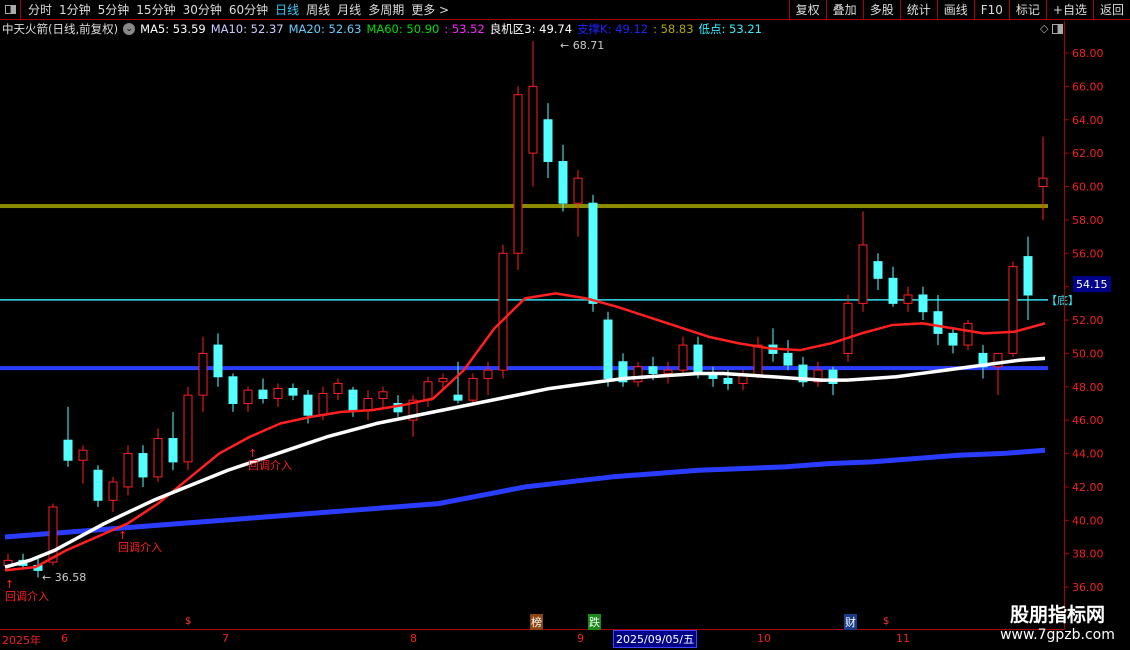 The image size is (1130, 650). Describe the element at coordinates (532, 638) in the screenshot. I see `time-axis: 2025年 6 7 8 9 2025/09/05/五 10 11` at that location.